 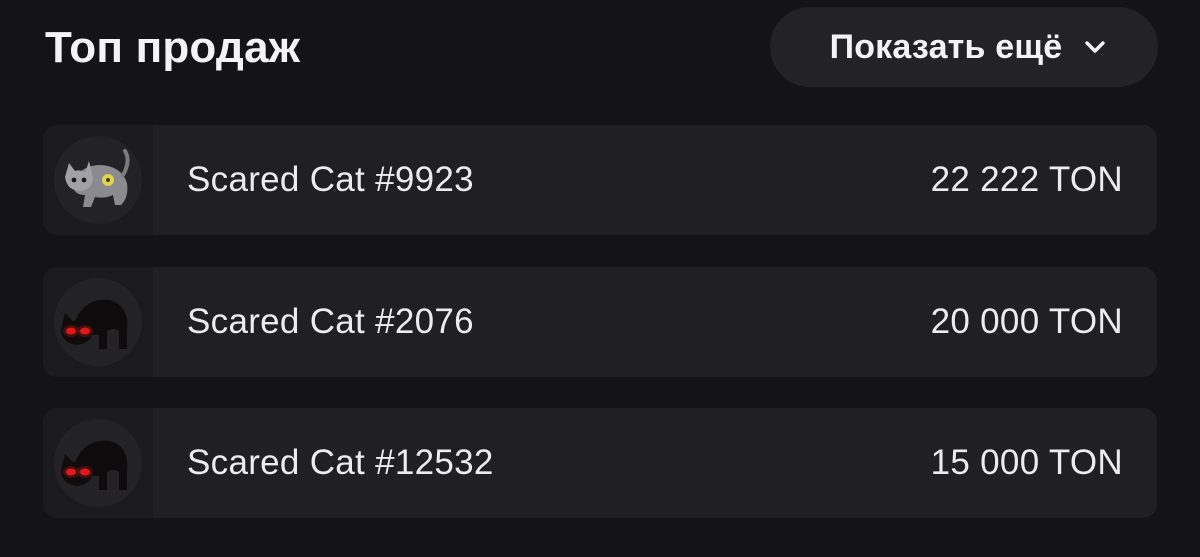 What do you see at coordinates (1026, 462) in the screenshot?
I see `item-price: 15 000 TON` at bounding box center [1026, 462].